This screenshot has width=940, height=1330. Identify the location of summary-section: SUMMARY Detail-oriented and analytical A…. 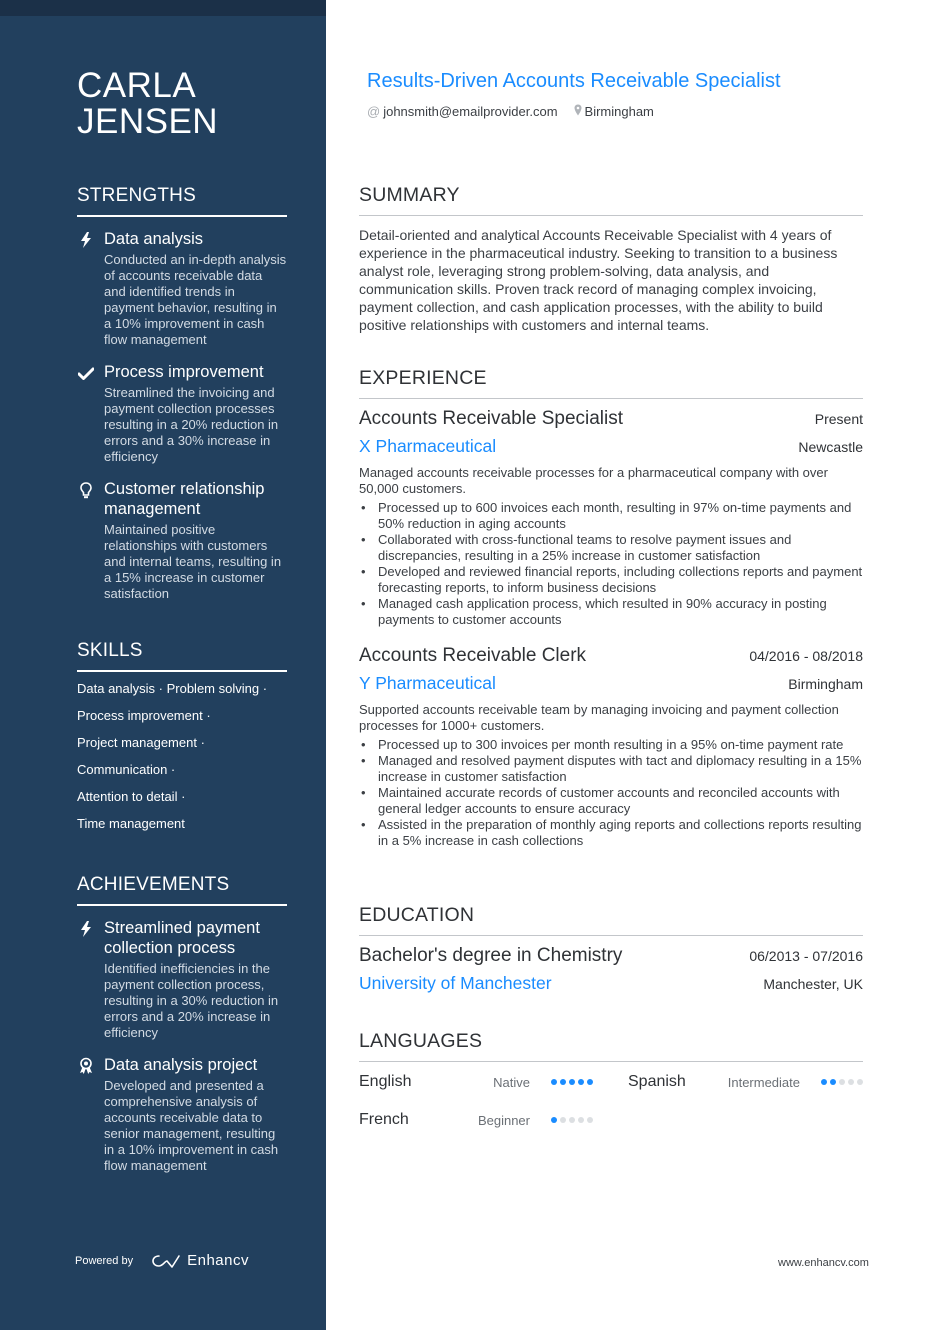
(611, 259).